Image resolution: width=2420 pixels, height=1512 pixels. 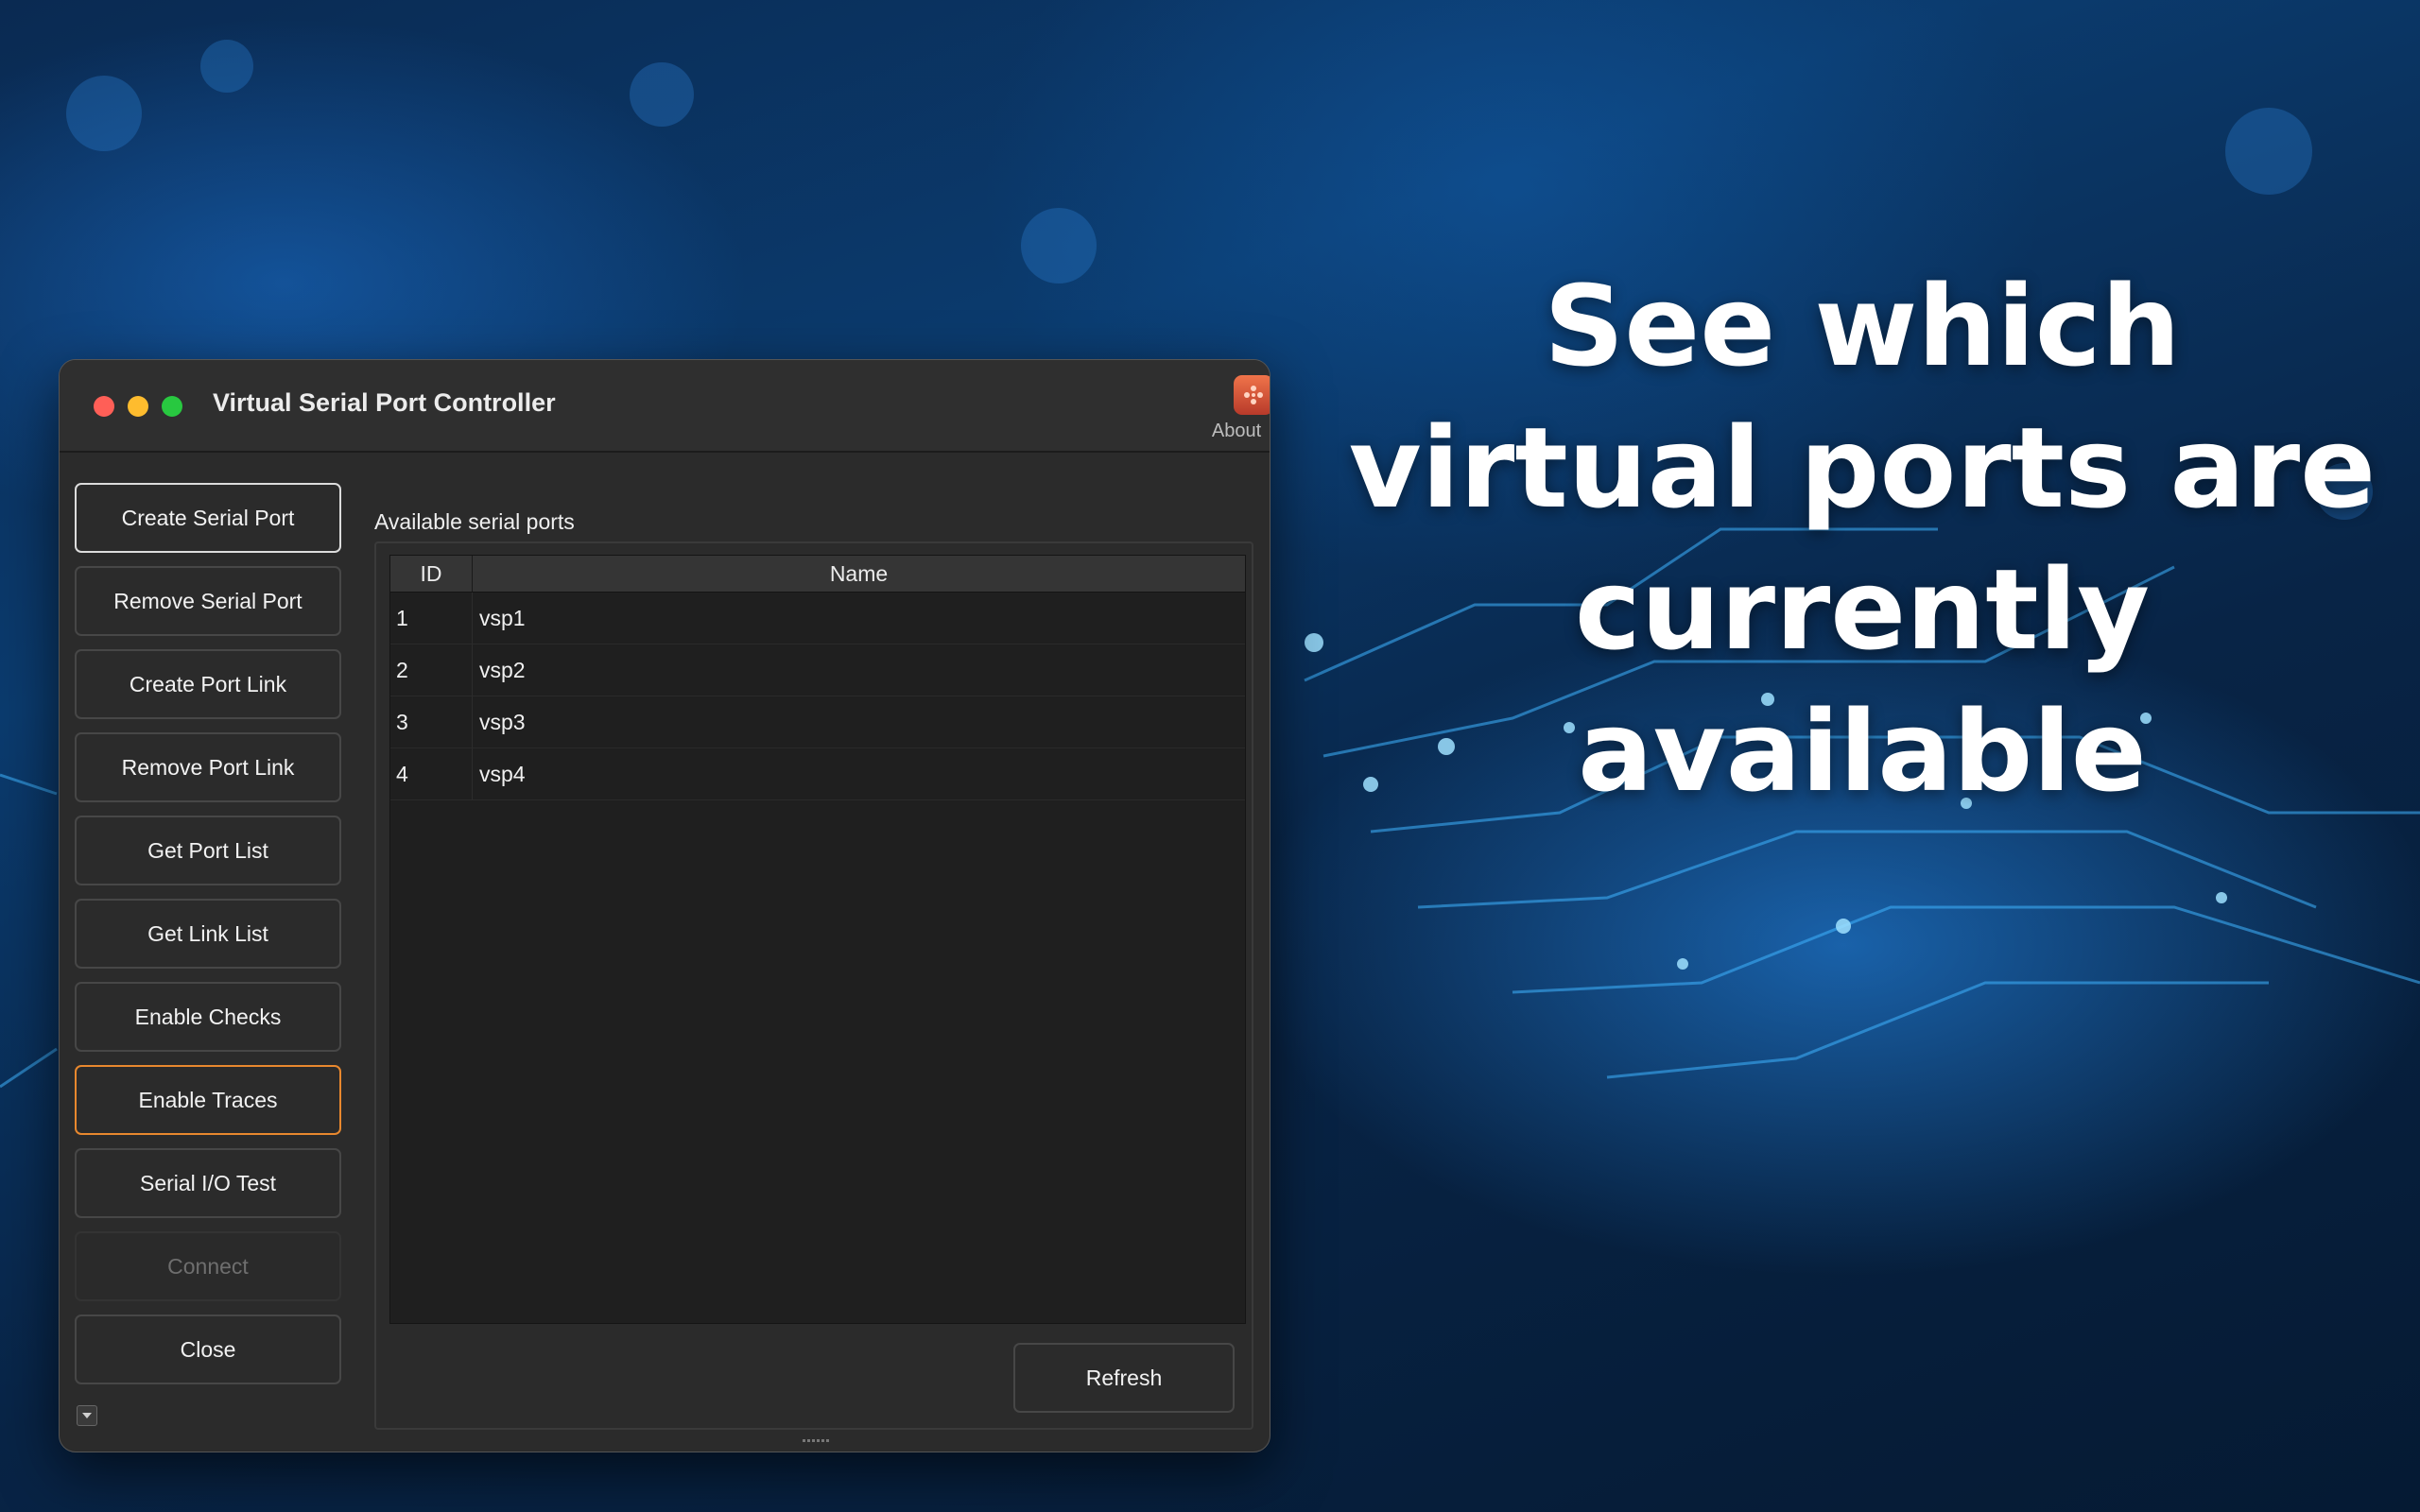 What do you see at coordinates (1236, 431) in the screenshot?
I see `about-label: About` at bounding box center [1236, 431].